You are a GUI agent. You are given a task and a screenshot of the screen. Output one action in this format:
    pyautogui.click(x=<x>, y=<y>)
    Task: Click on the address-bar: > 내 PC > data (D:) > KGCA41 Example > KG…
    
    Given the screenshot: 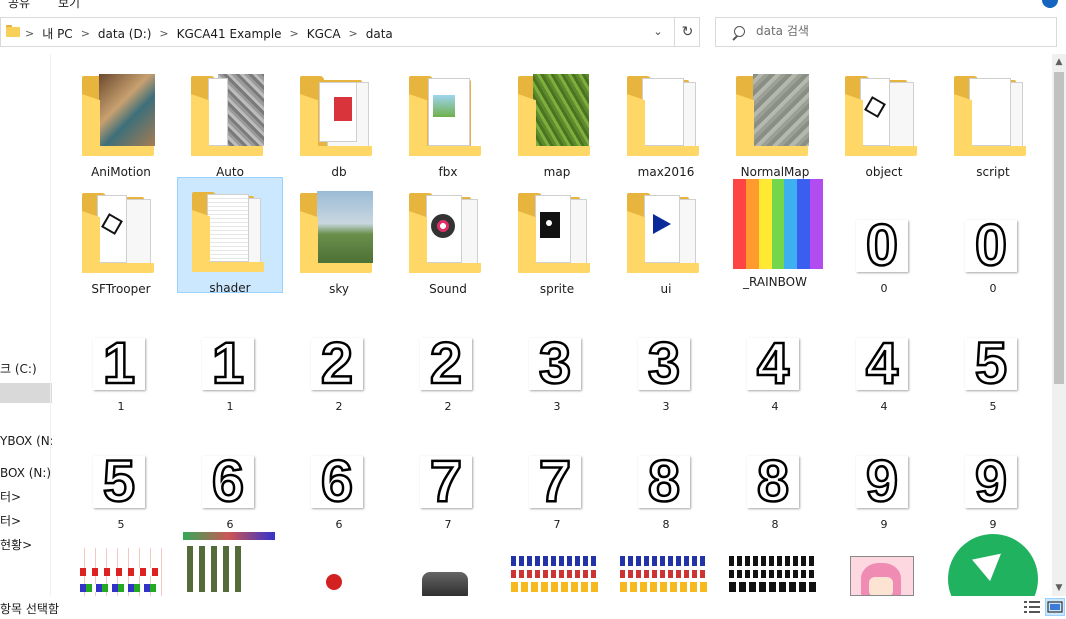 What is the action you would take?
    pyautogui.click(x=350, y=32)
    